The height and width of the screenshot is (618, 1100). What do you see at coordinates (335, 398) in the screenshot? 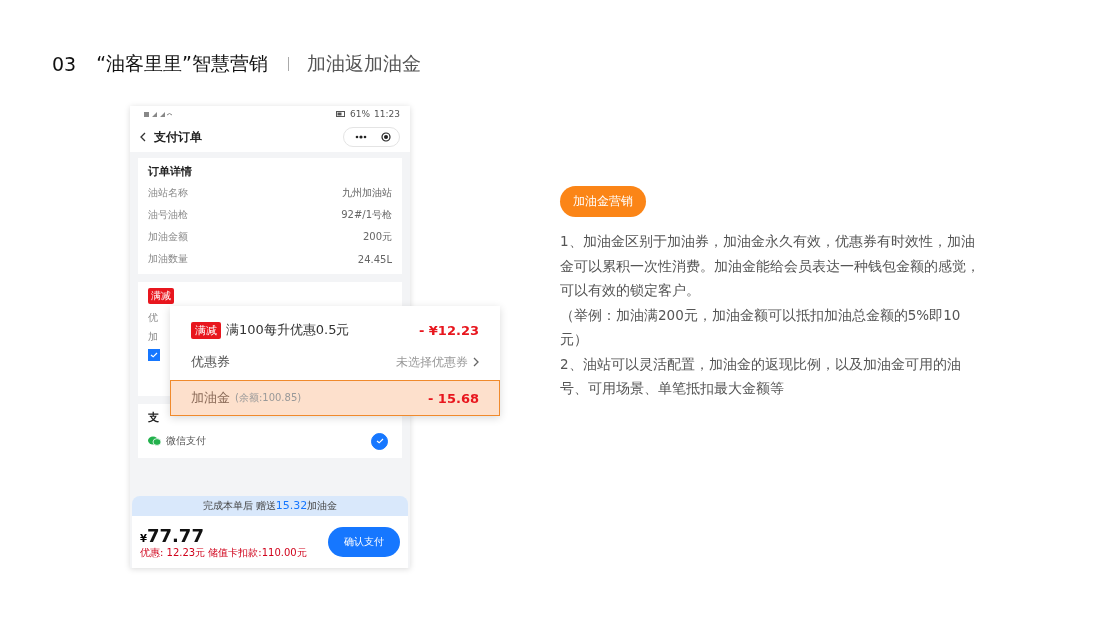
I see `highlighted-row: 加油金 (余额:100.85) - 15.68` at bounding box center [335, 398].